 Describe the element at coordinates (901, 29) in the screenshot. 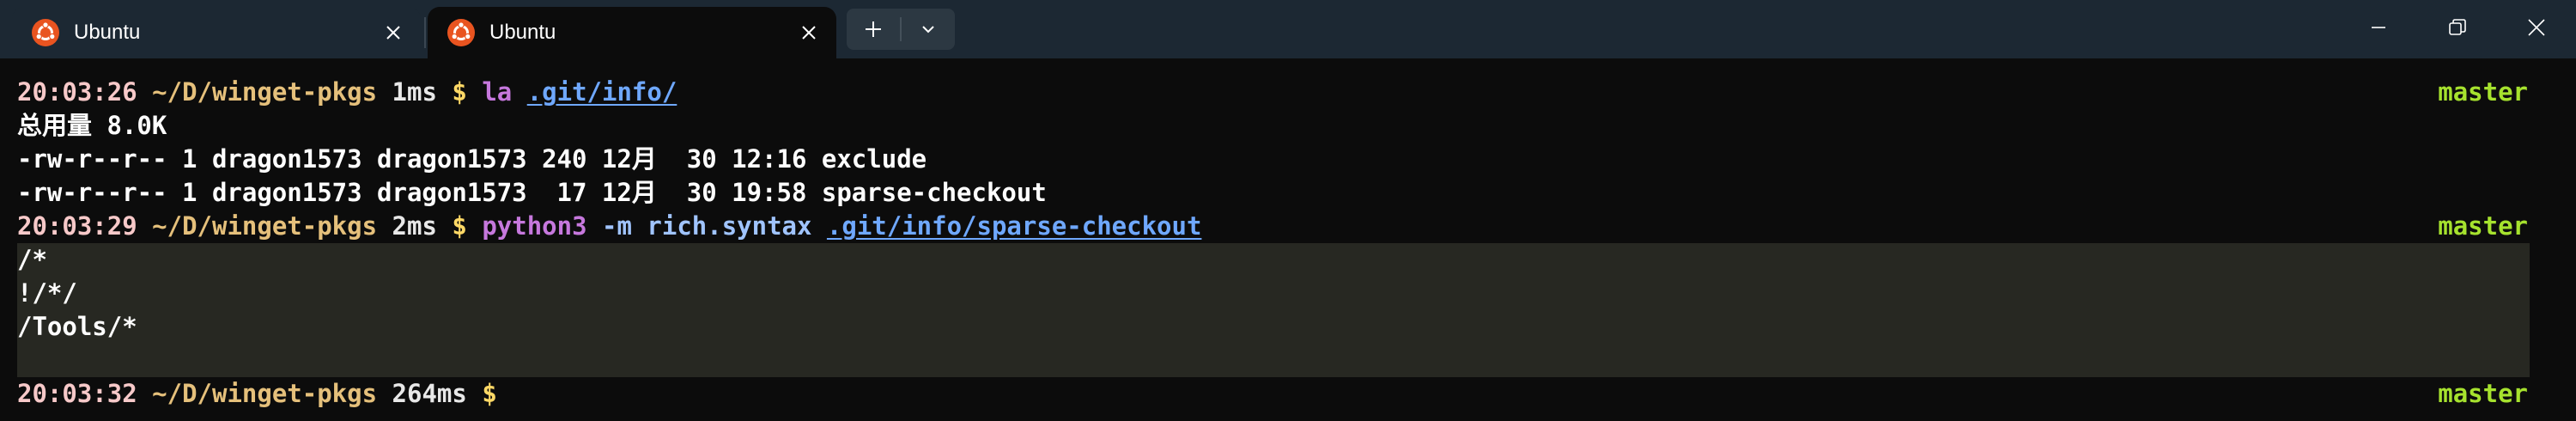

I see `tab-actions` at that location.